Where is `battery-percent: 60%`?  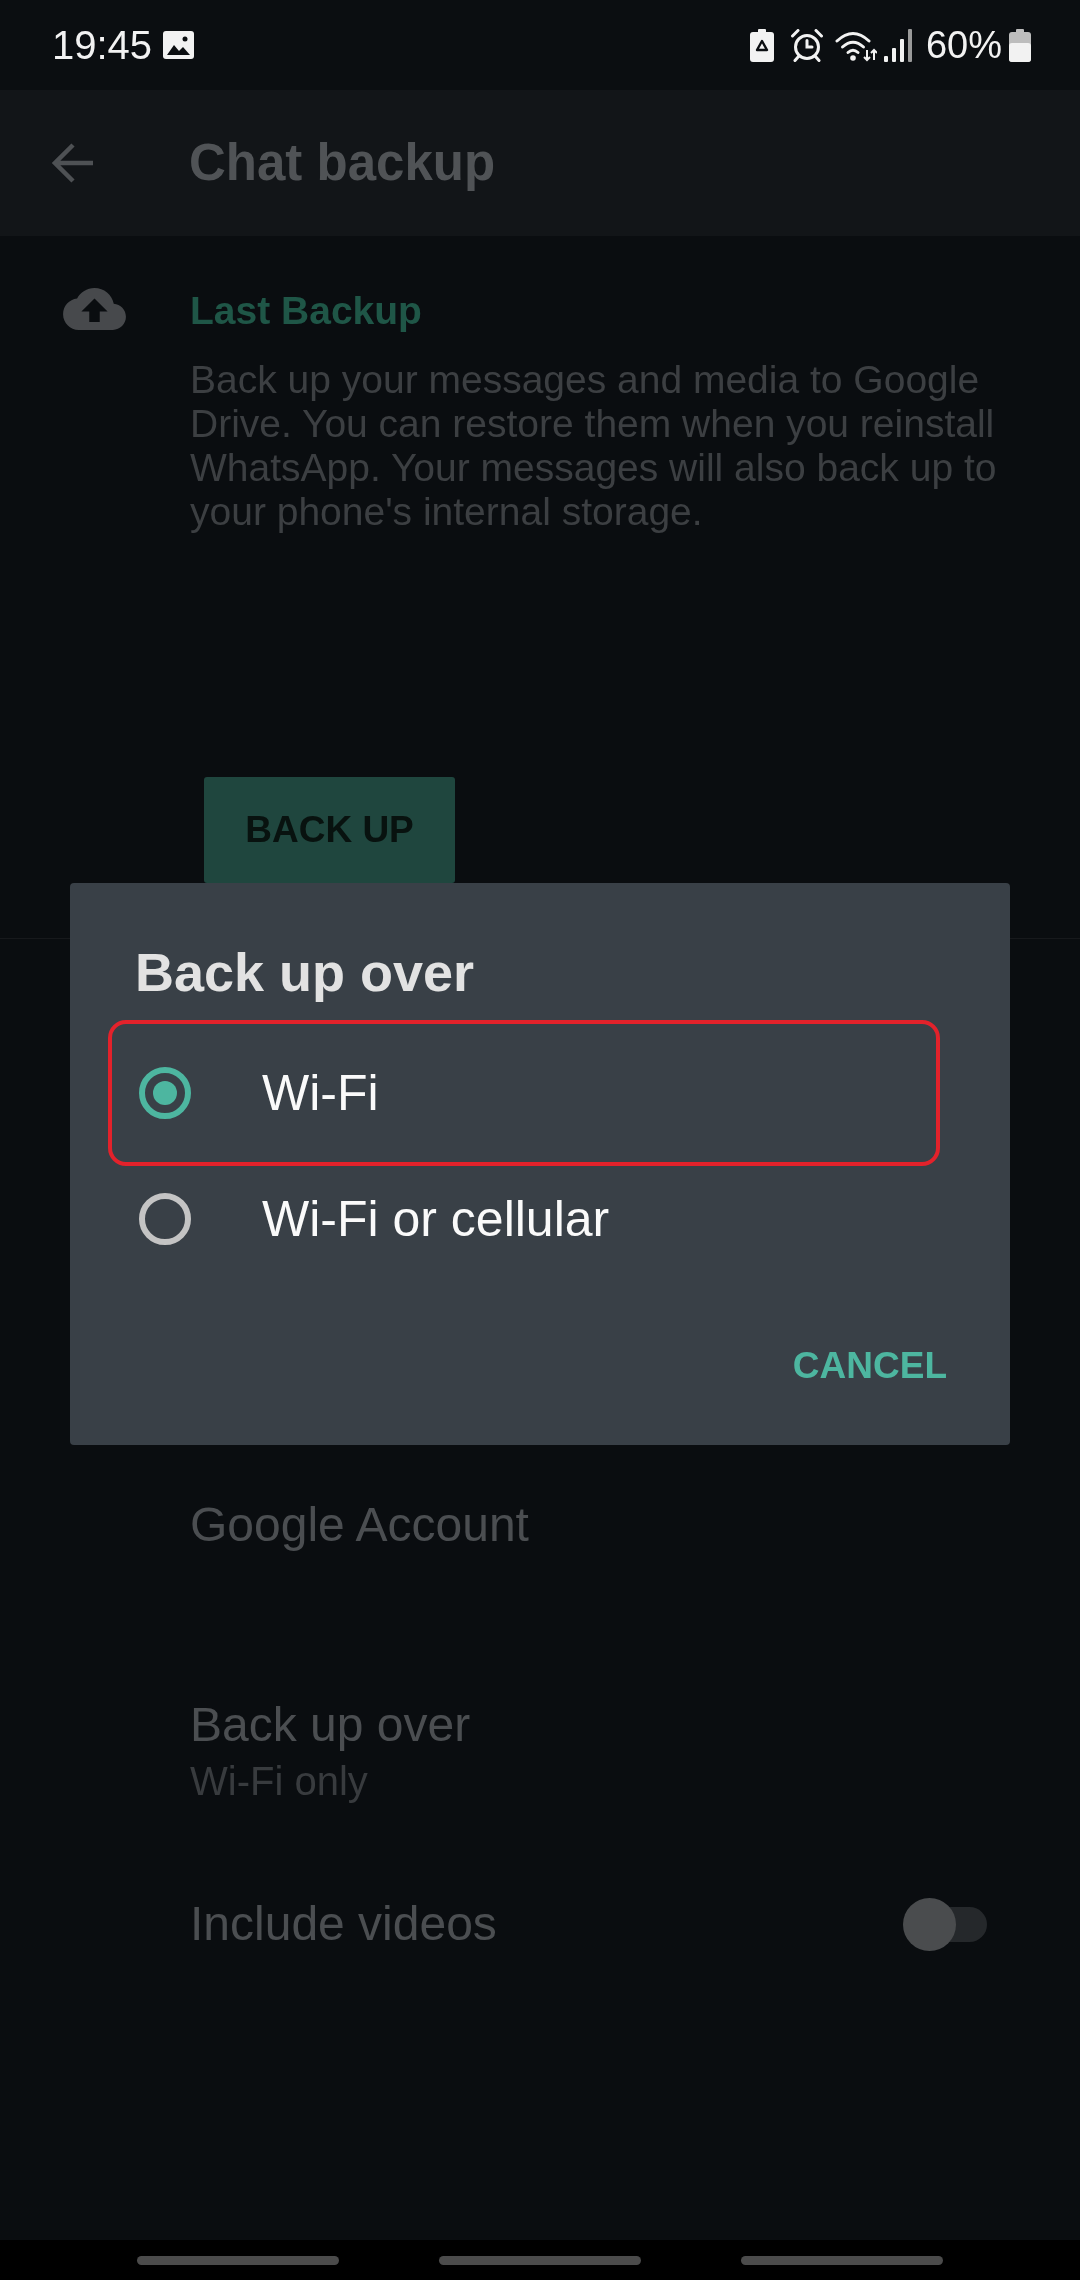
battery-percent: 60% is located at coordinates (963, 45).